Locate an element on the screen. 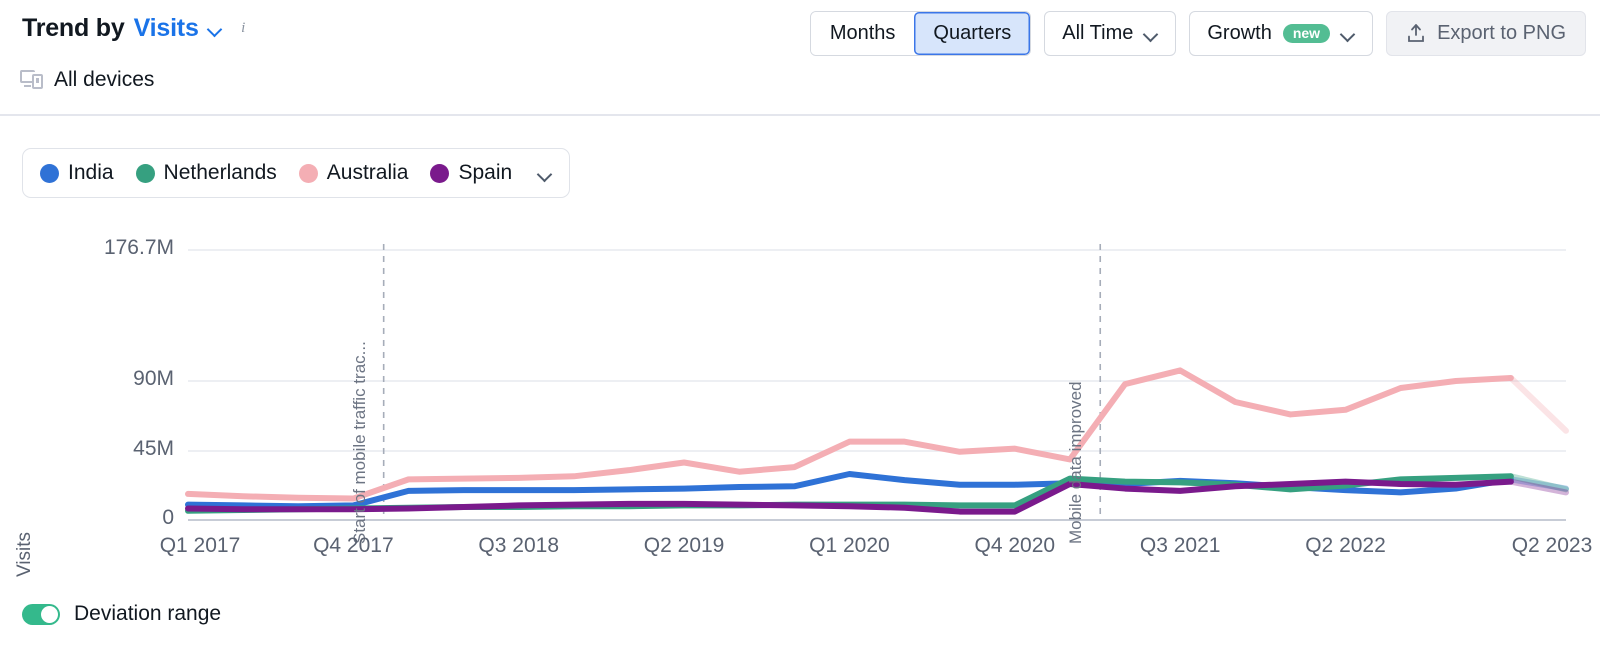 Image resolution: width=1600 pixels, height=671 pixels. mode-dropdown: Growth new is located at coordinates (1281, 33).